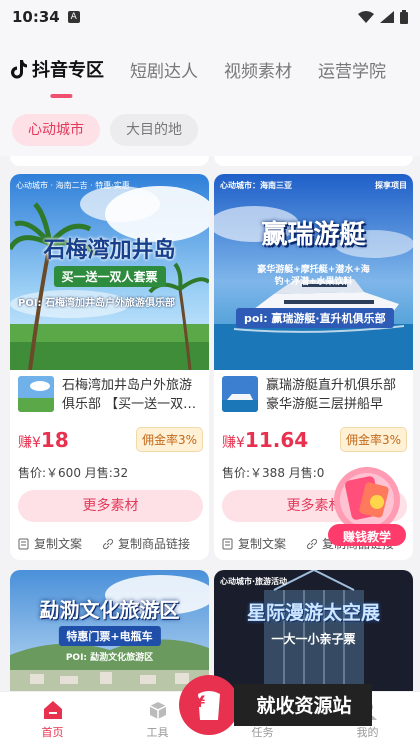 This screenshot has width=420, height=746. I want to click on banner-subtitle: 一大一小亲子票, so click(313, 639).